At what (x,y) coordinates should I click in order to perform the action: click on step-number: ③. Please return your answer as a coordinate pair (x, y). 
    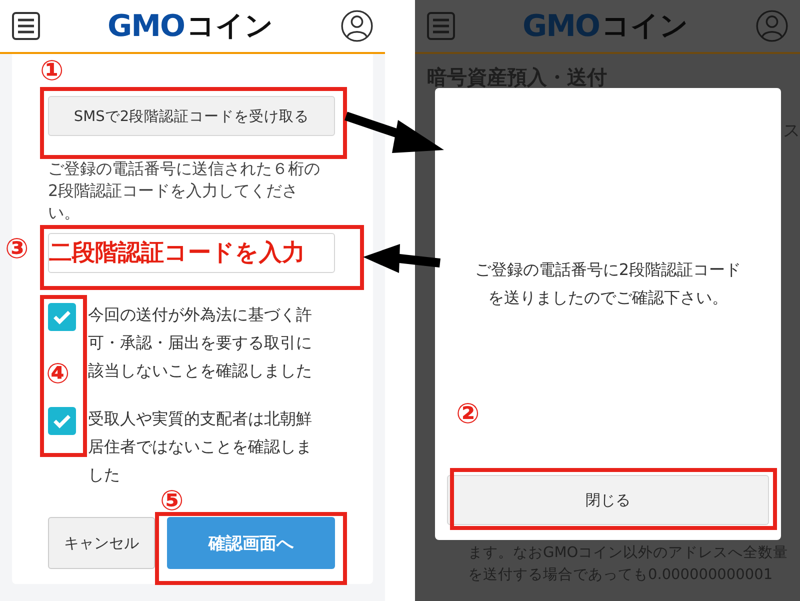
    Looking at the image, I should click on (17, 249).